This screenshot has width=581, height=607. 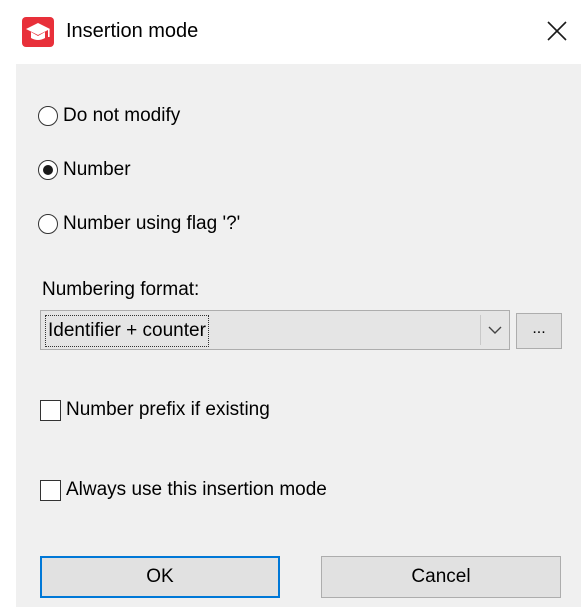 I want to click on checkbox-label: Number prefix if existing, so click(x=168, y=409).